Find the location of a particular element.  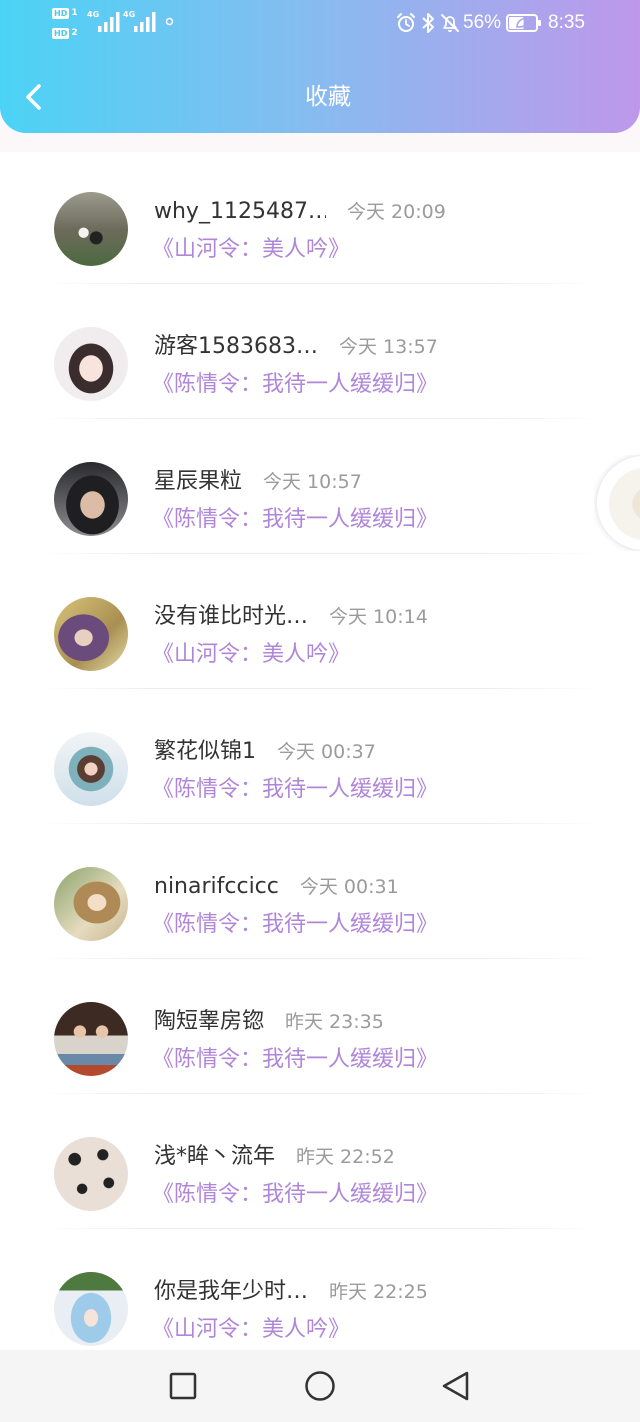

battery-percent: 56% is located at coordinates (482, 22).